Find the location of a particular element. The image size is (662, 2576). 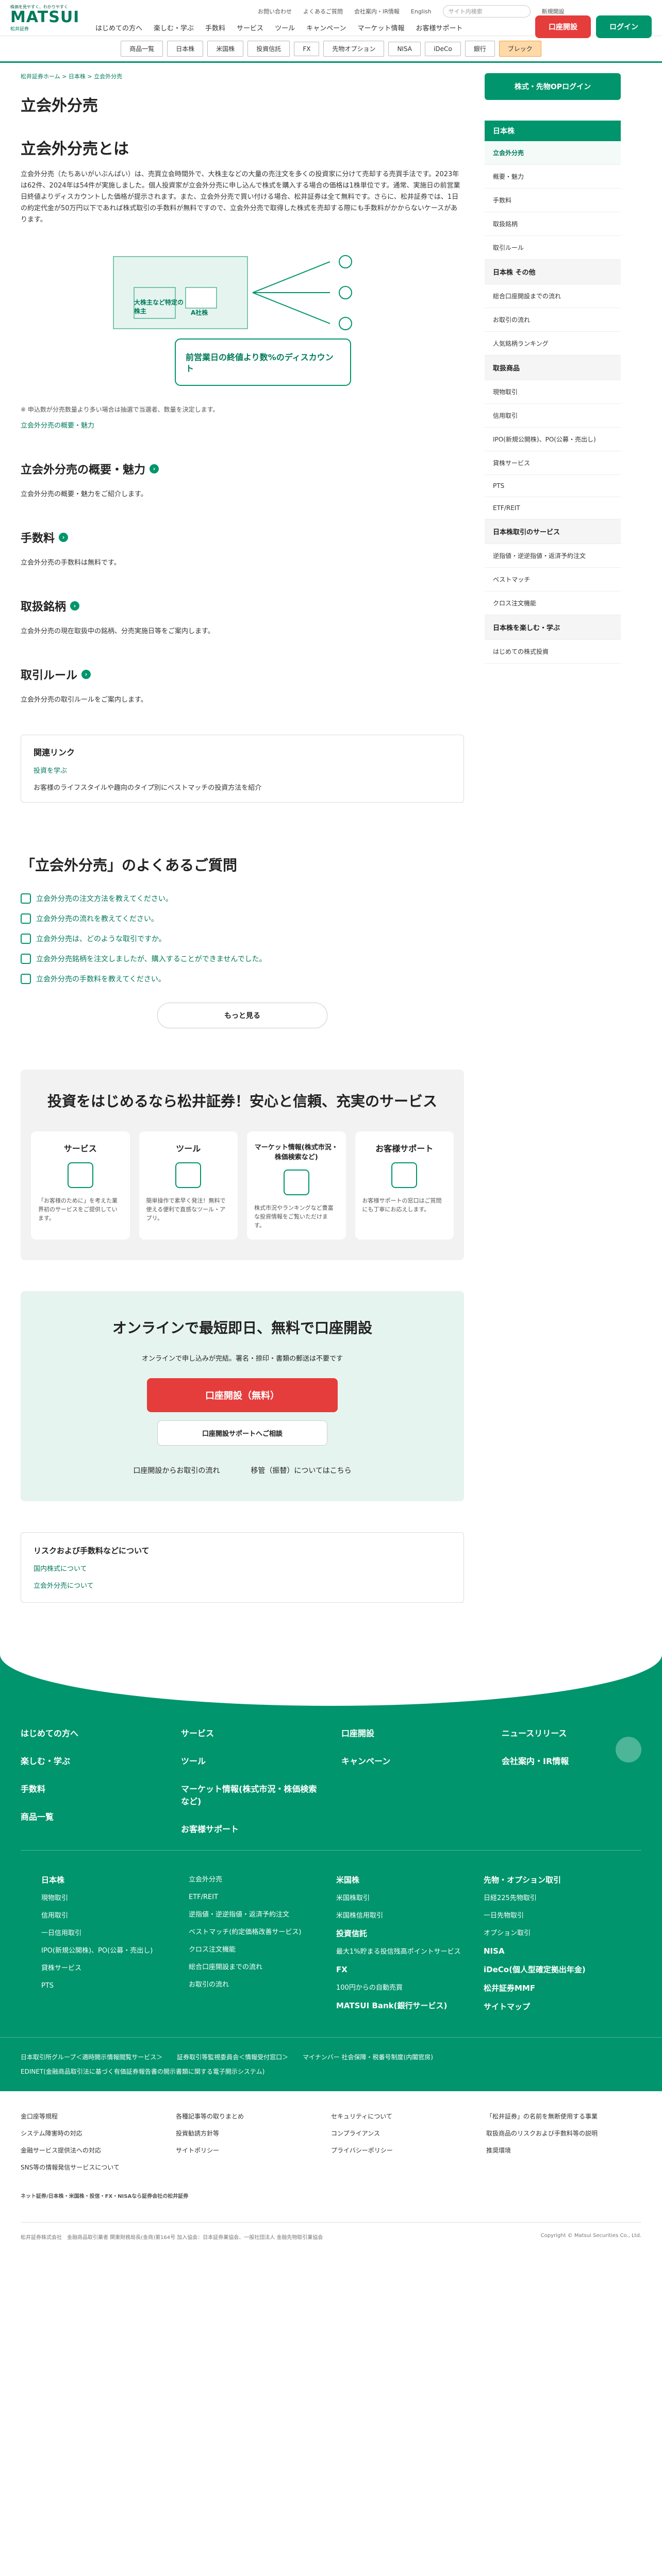

policy-link: 金融サービス提供法への対応 is located at coordinates (98, 2150).